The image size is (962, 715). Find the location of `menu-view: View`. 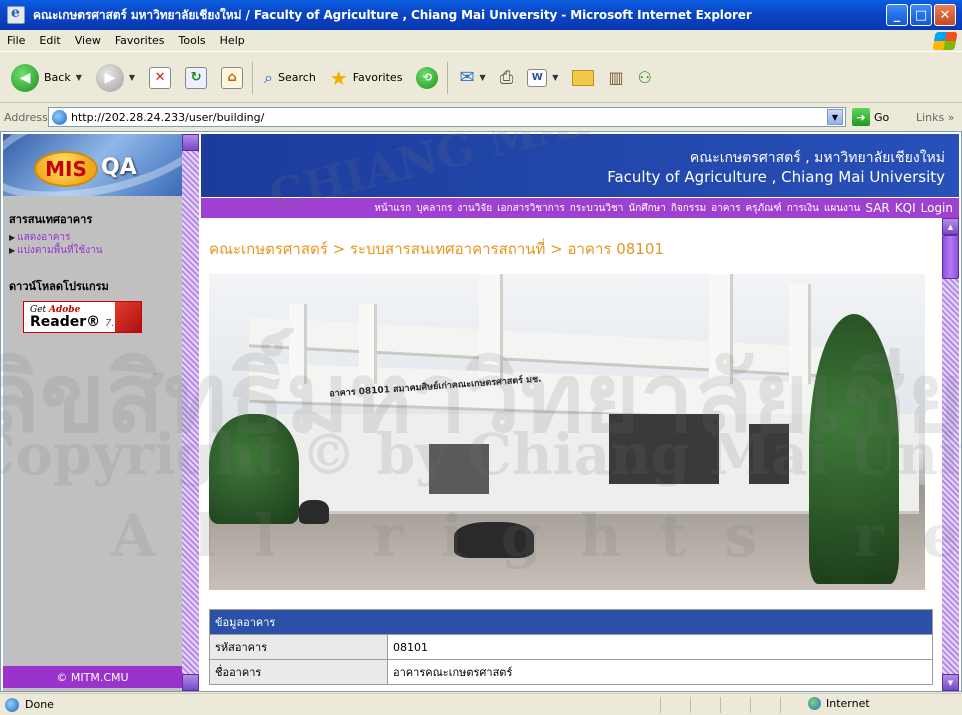

menu-view: View is located at coordinates (88, 40).